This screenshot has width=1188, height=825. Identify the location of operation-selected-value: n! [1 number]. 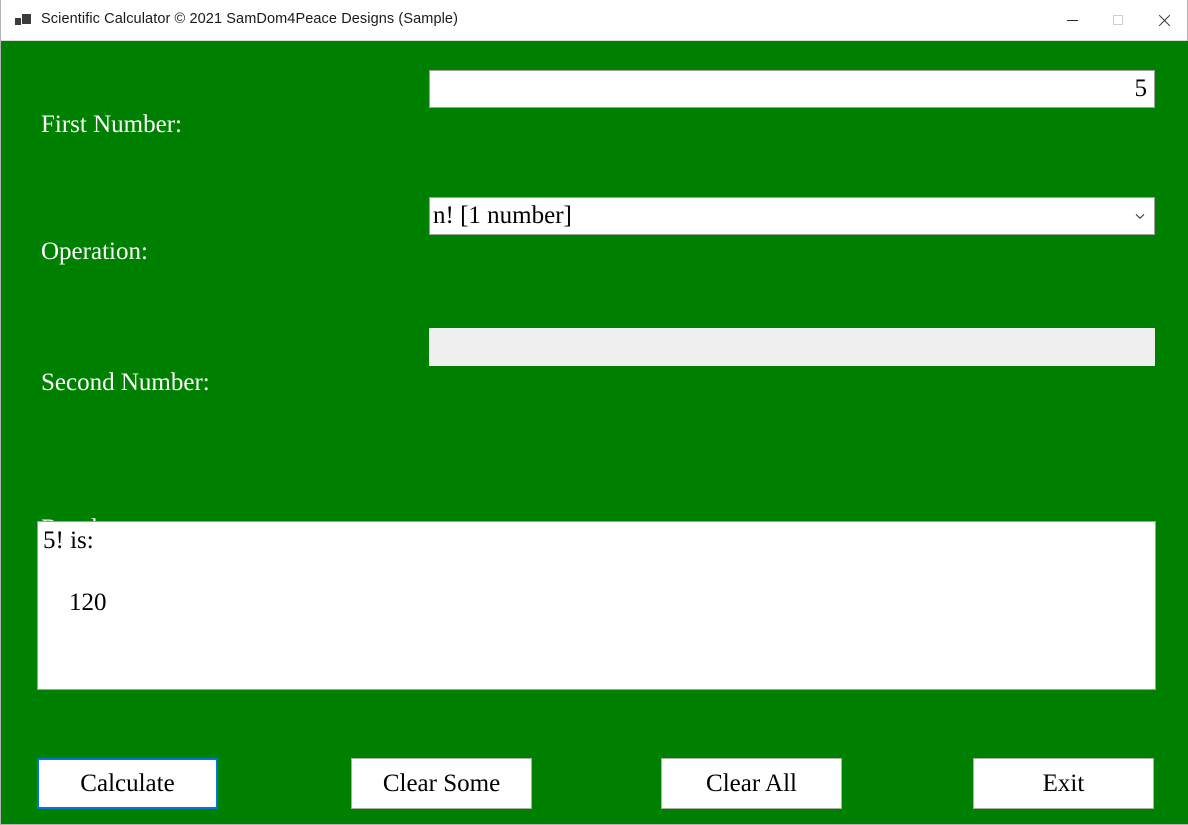
(502, 215).